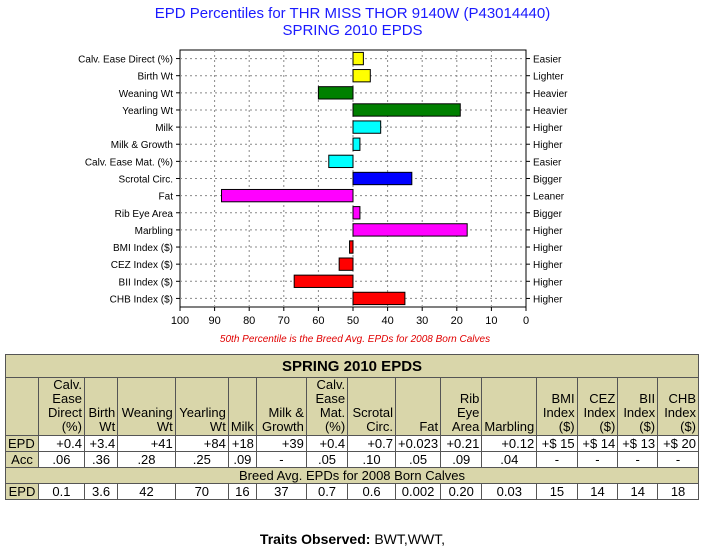 The width and height of the screenshot is (705, 552). What do you see at coordinates (638, 406) in the screenshot?
I see `column-header: BII Index ($)` at bounding box center [638, 406].